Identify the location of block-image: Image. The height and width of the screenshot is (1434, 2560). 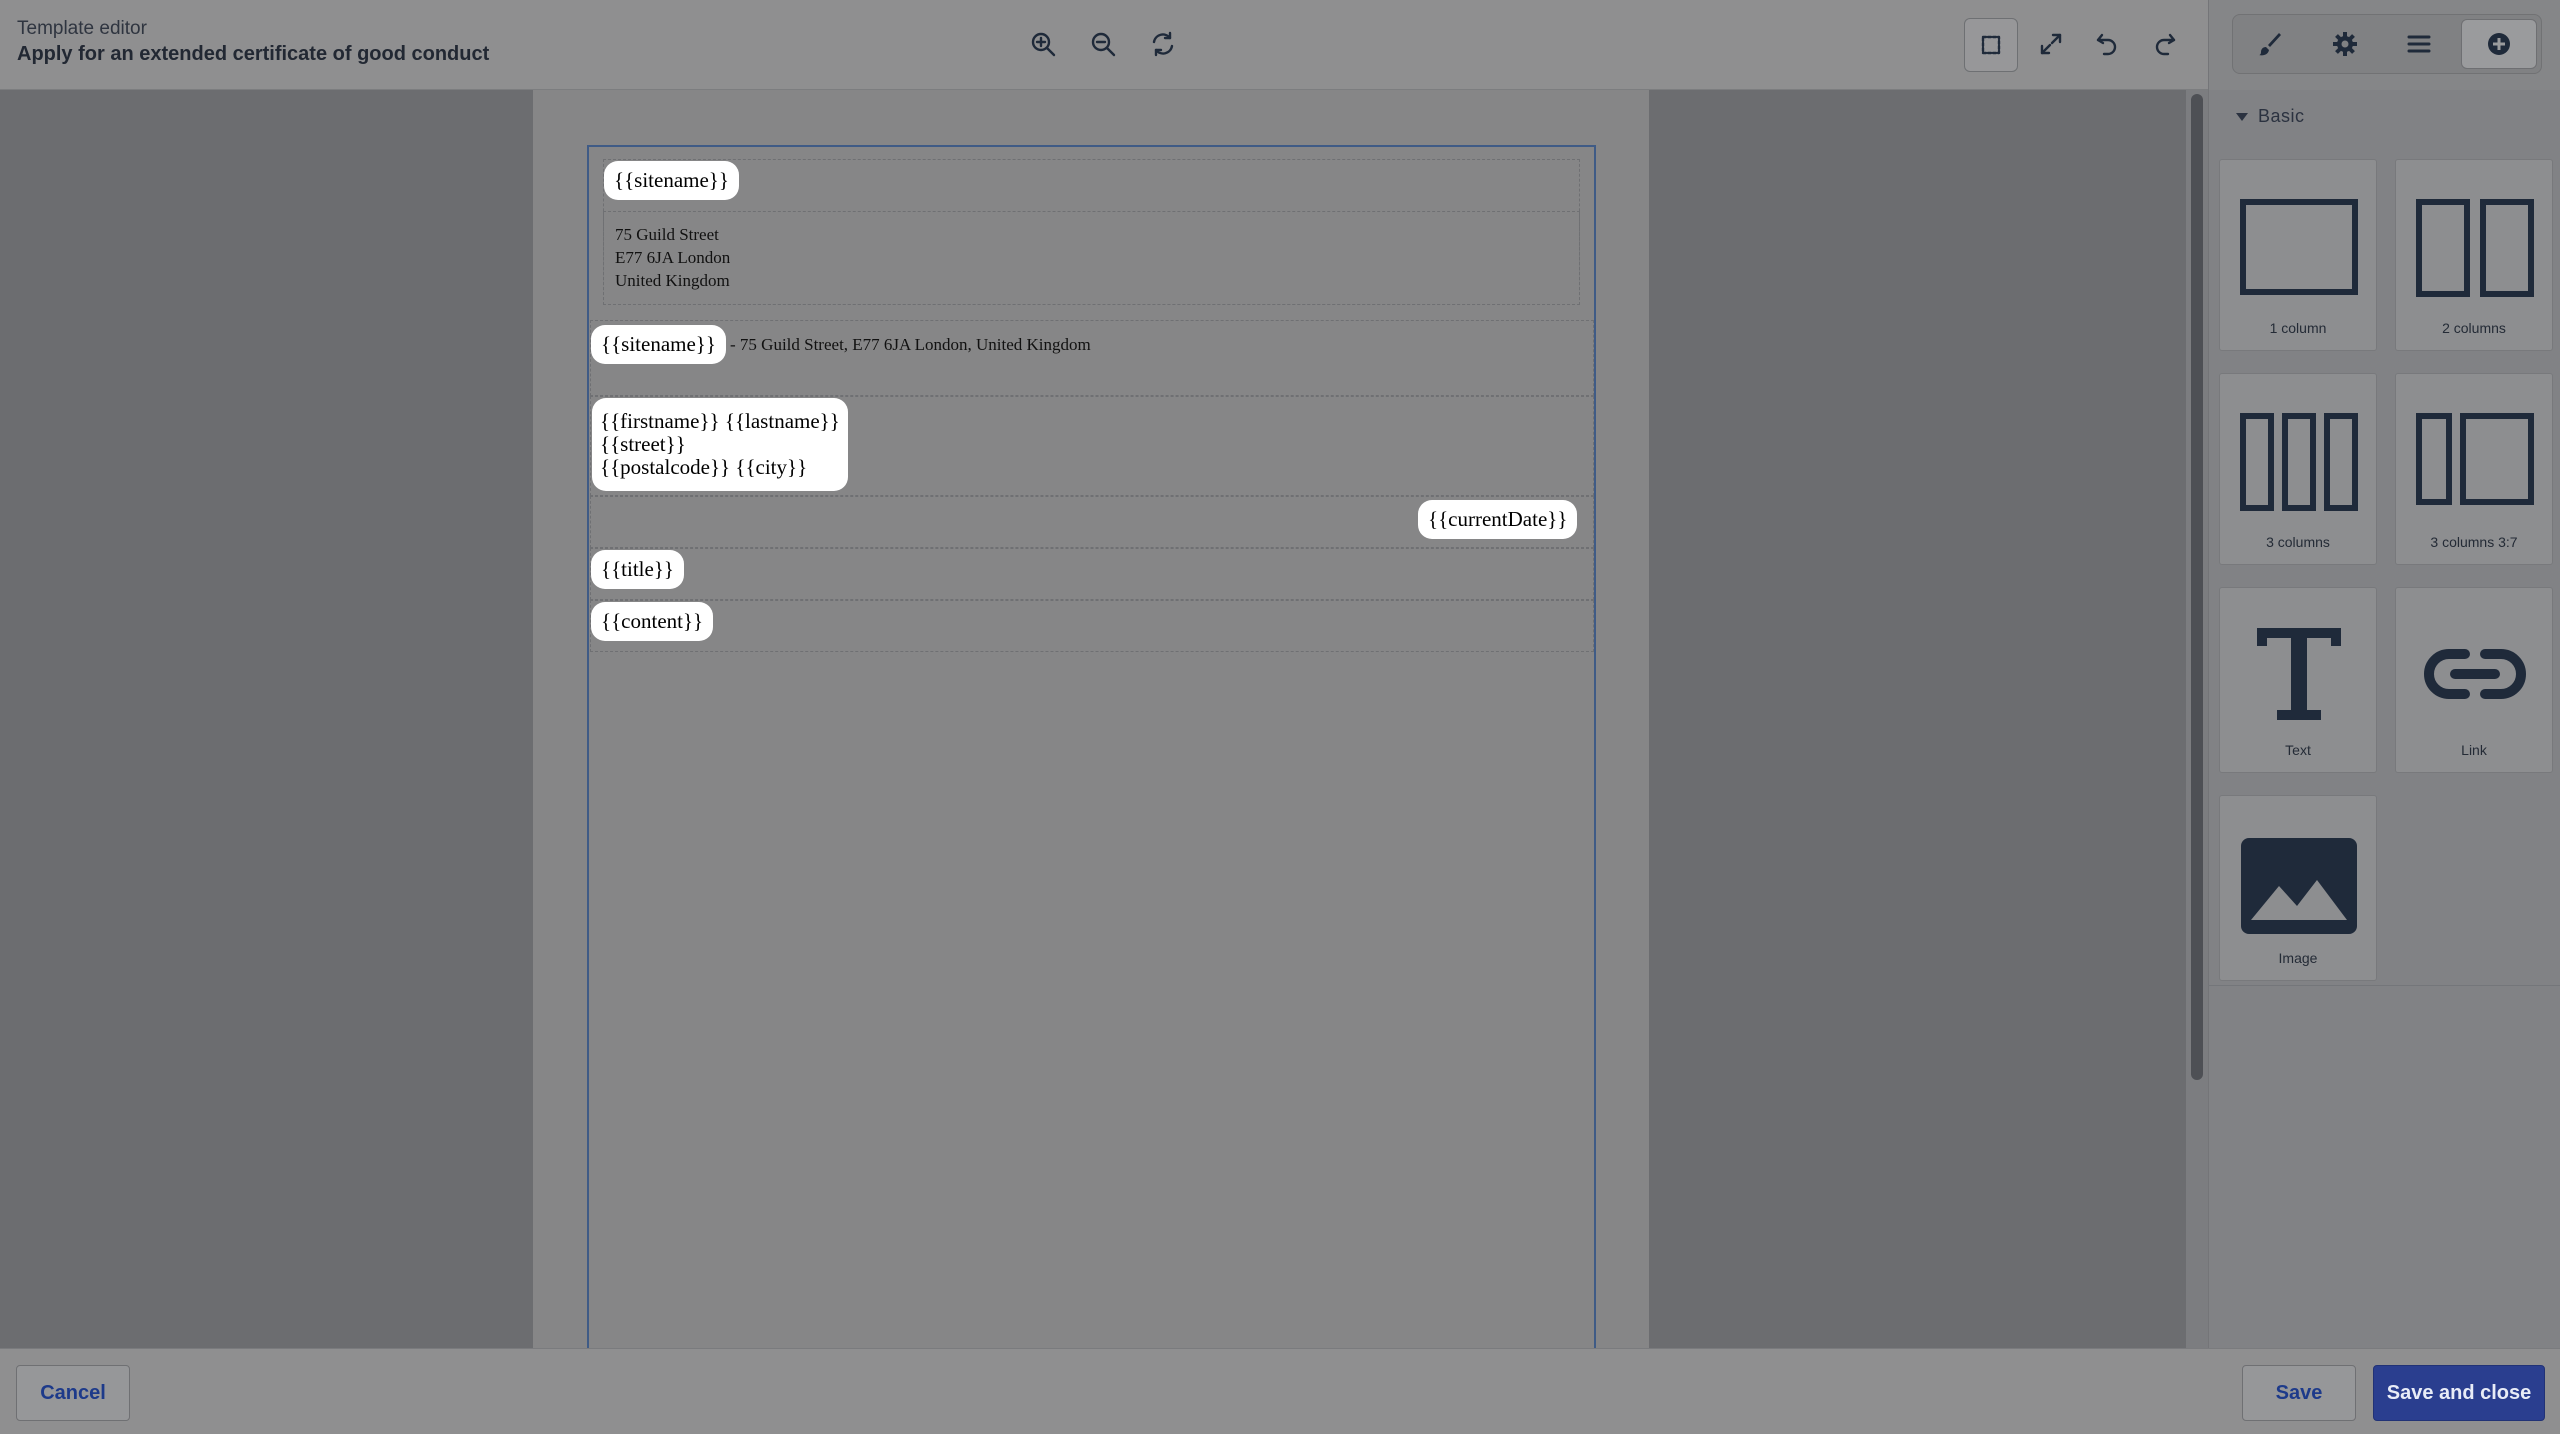
(2298, 888).